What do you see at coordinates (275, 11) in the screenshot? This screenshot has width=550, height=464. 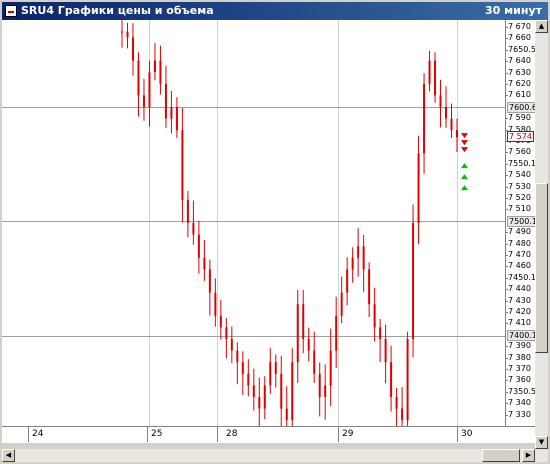 I see `title-bar: SRU4 Графики цены и объема 30 минут` at bounding box center [275, 11].